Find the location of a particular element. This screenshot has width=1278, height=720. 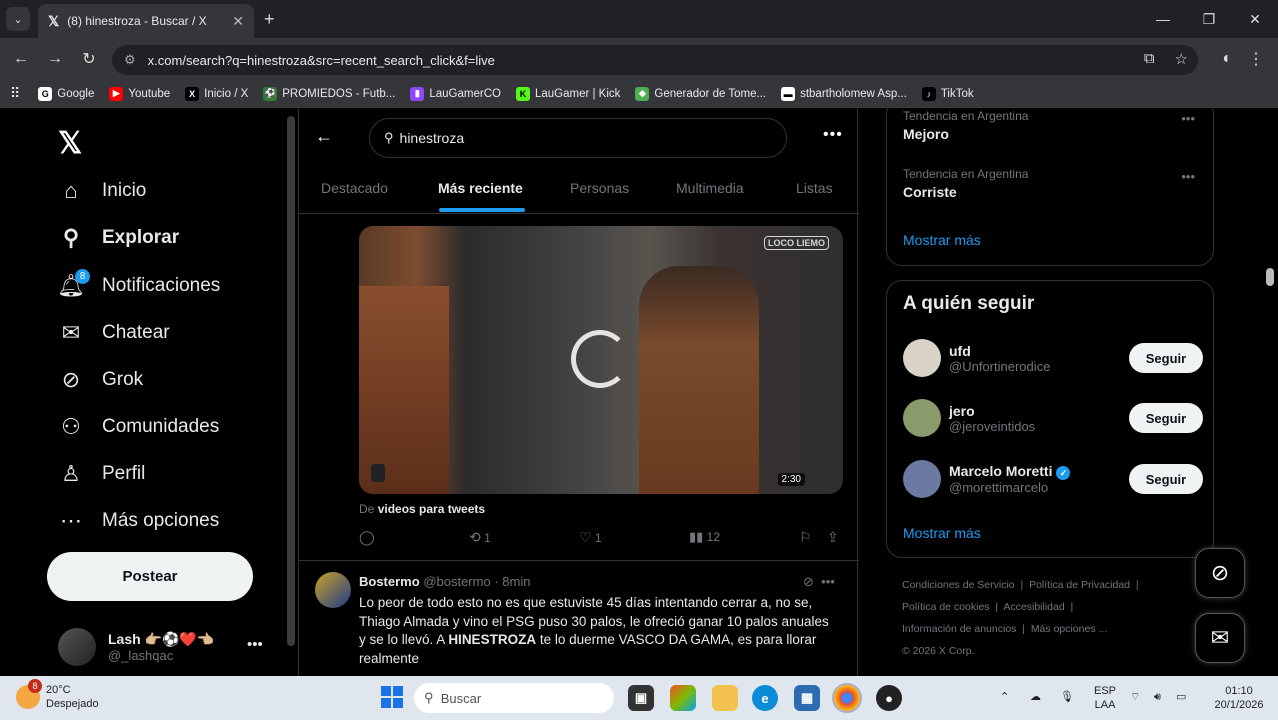

bookmark-star-icon: ☆ is located at coordinates (1181, 59).